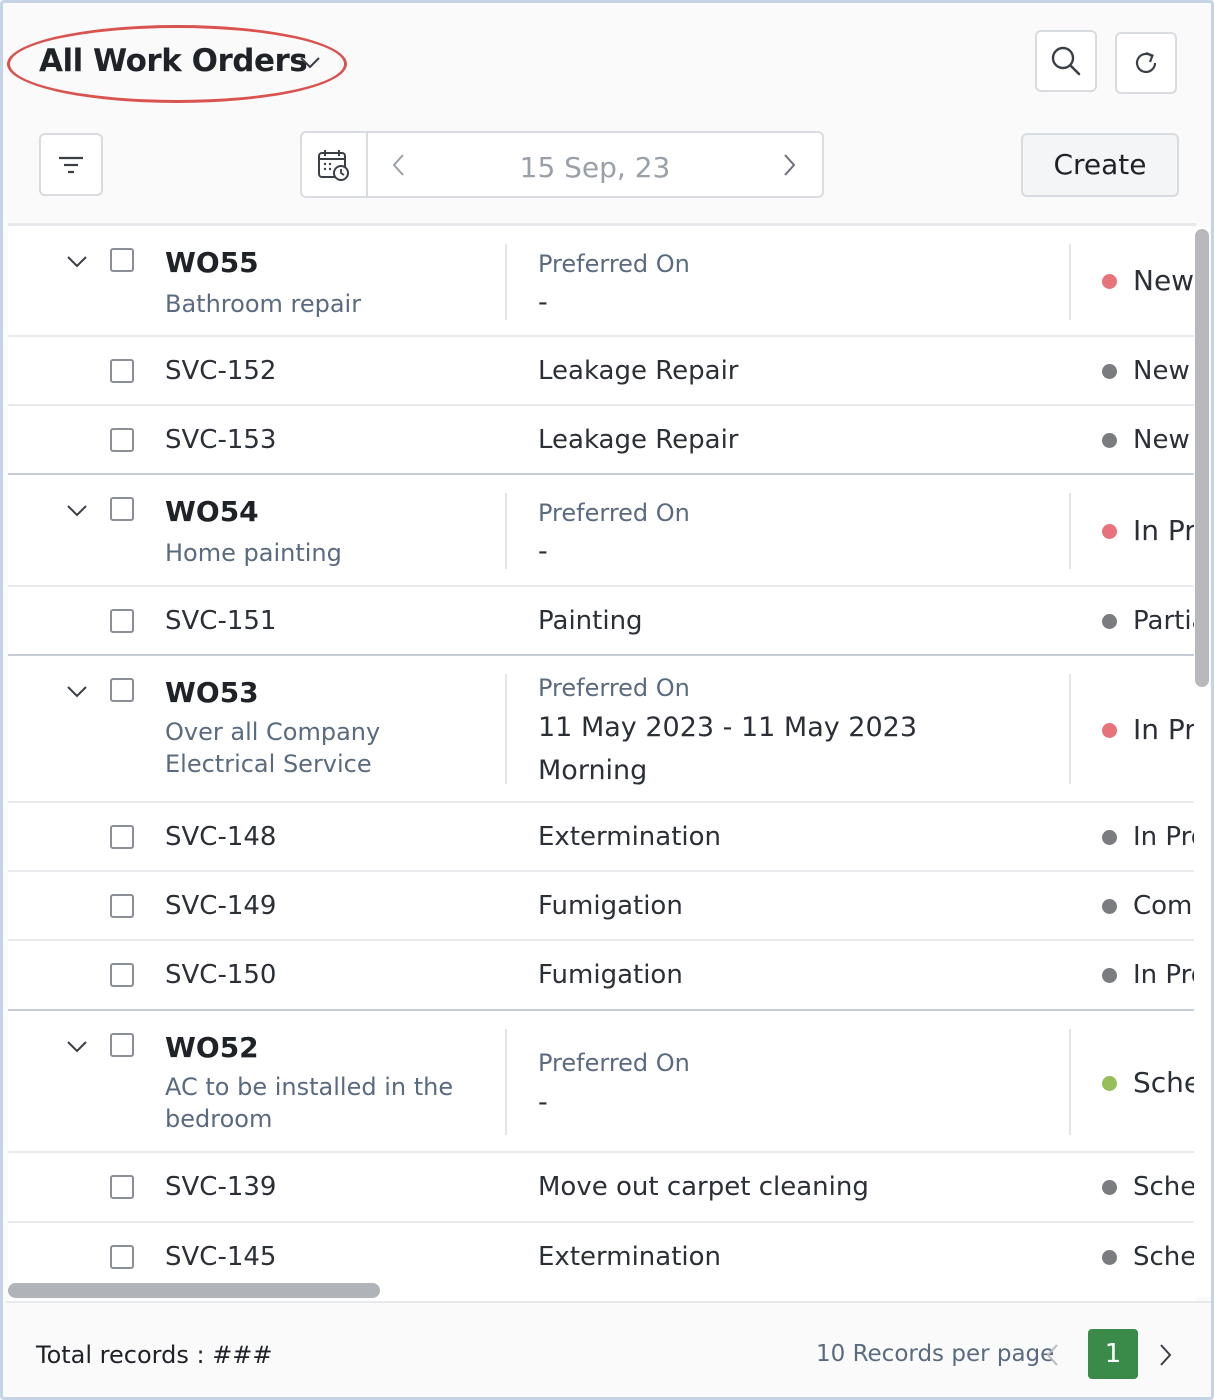  Describe the element at coordinates (1164, 530) in the screenshot. I see `status-text: In Pr` at that location.